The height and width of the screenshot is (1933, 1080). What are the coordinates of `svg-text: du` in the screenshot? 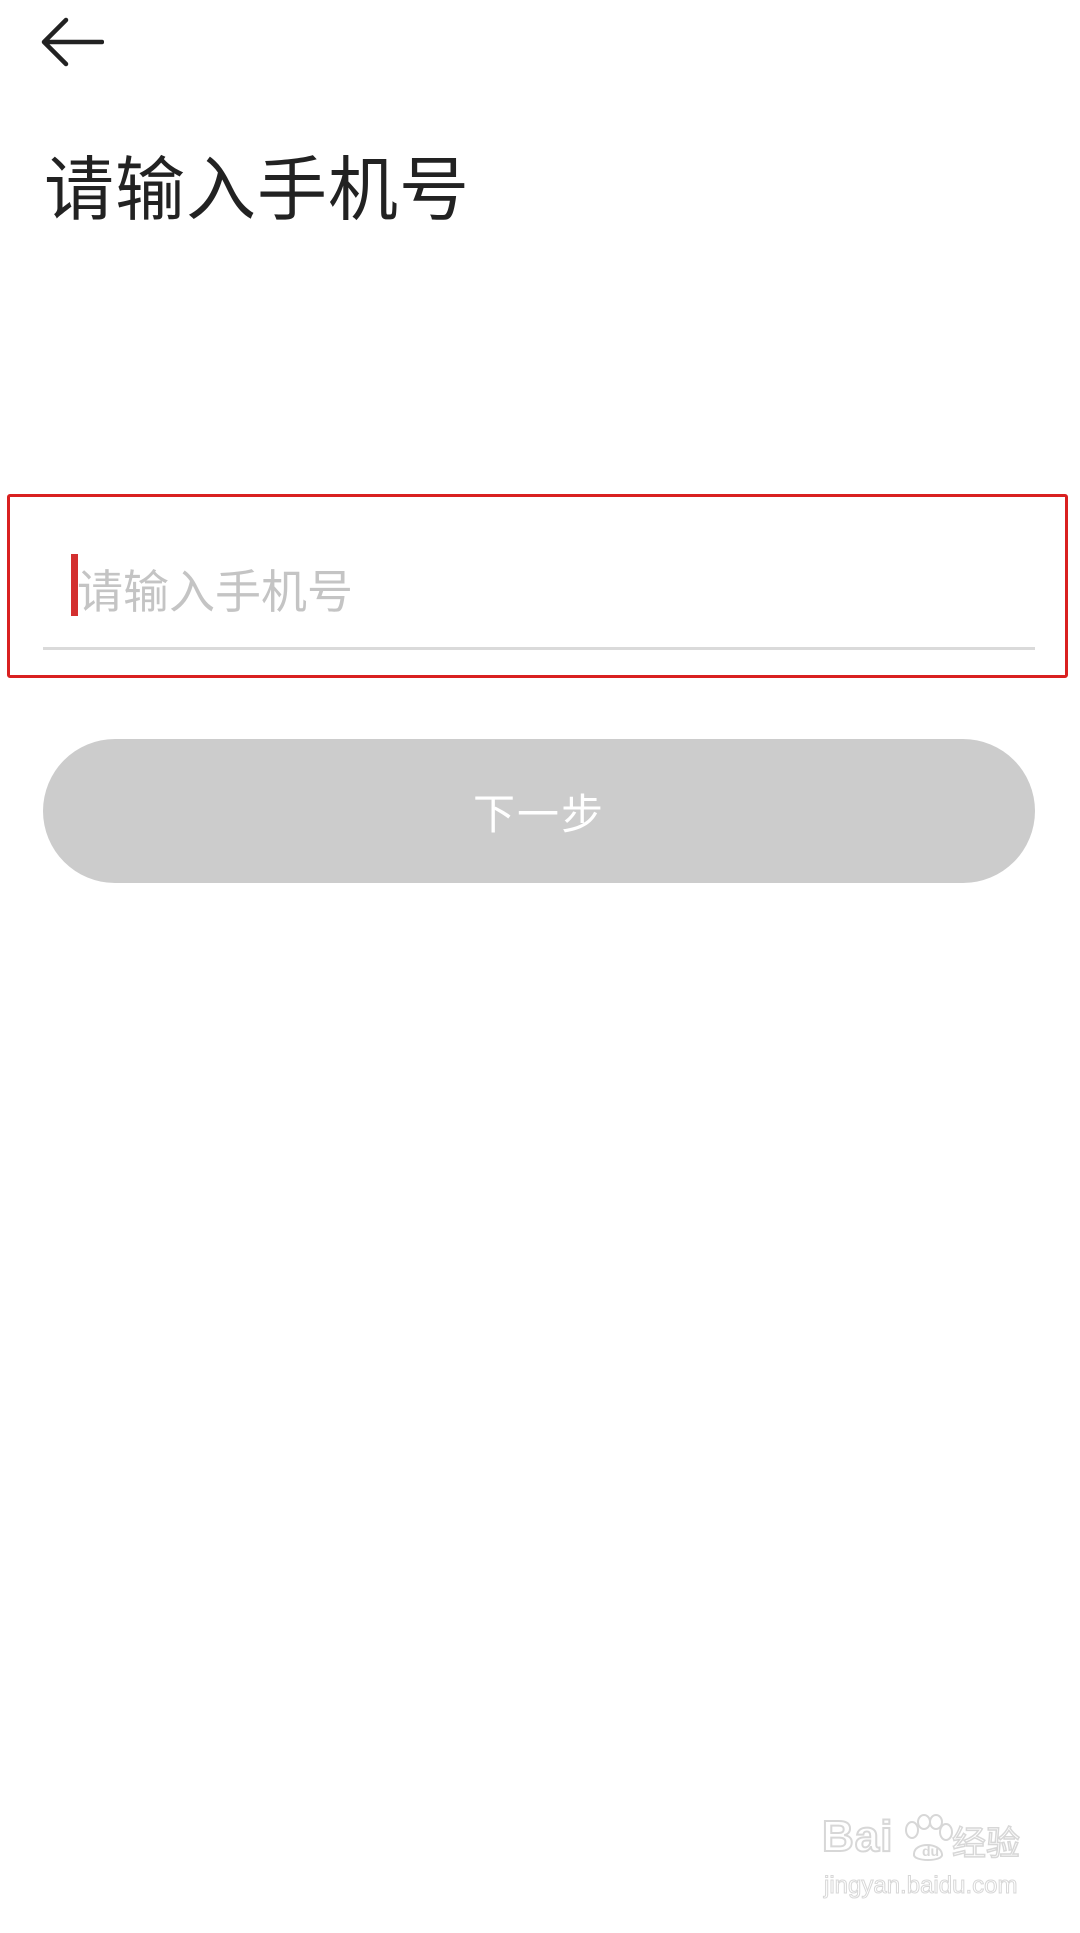 It's located at (930, 1851).